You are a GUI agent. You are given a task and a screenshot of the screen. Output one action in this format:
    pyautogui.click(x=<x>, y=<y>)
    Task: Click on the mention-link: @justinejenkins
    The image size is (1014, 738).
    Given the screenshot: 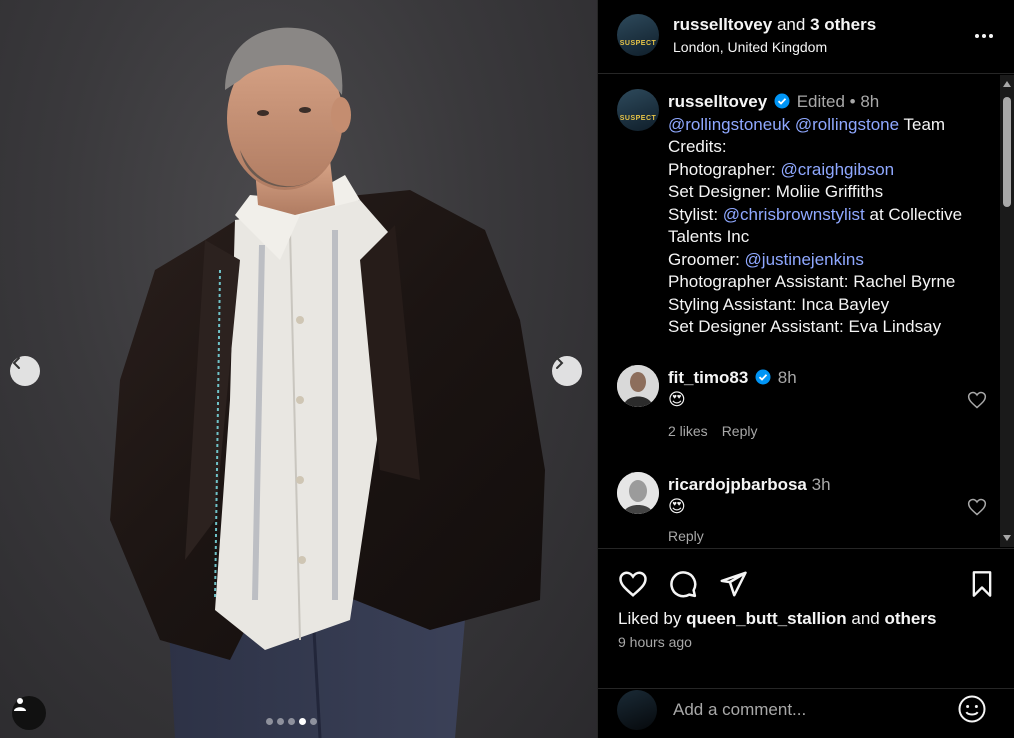 What is the action you would take?
    pyautogui.click(x=804, y=259)
    